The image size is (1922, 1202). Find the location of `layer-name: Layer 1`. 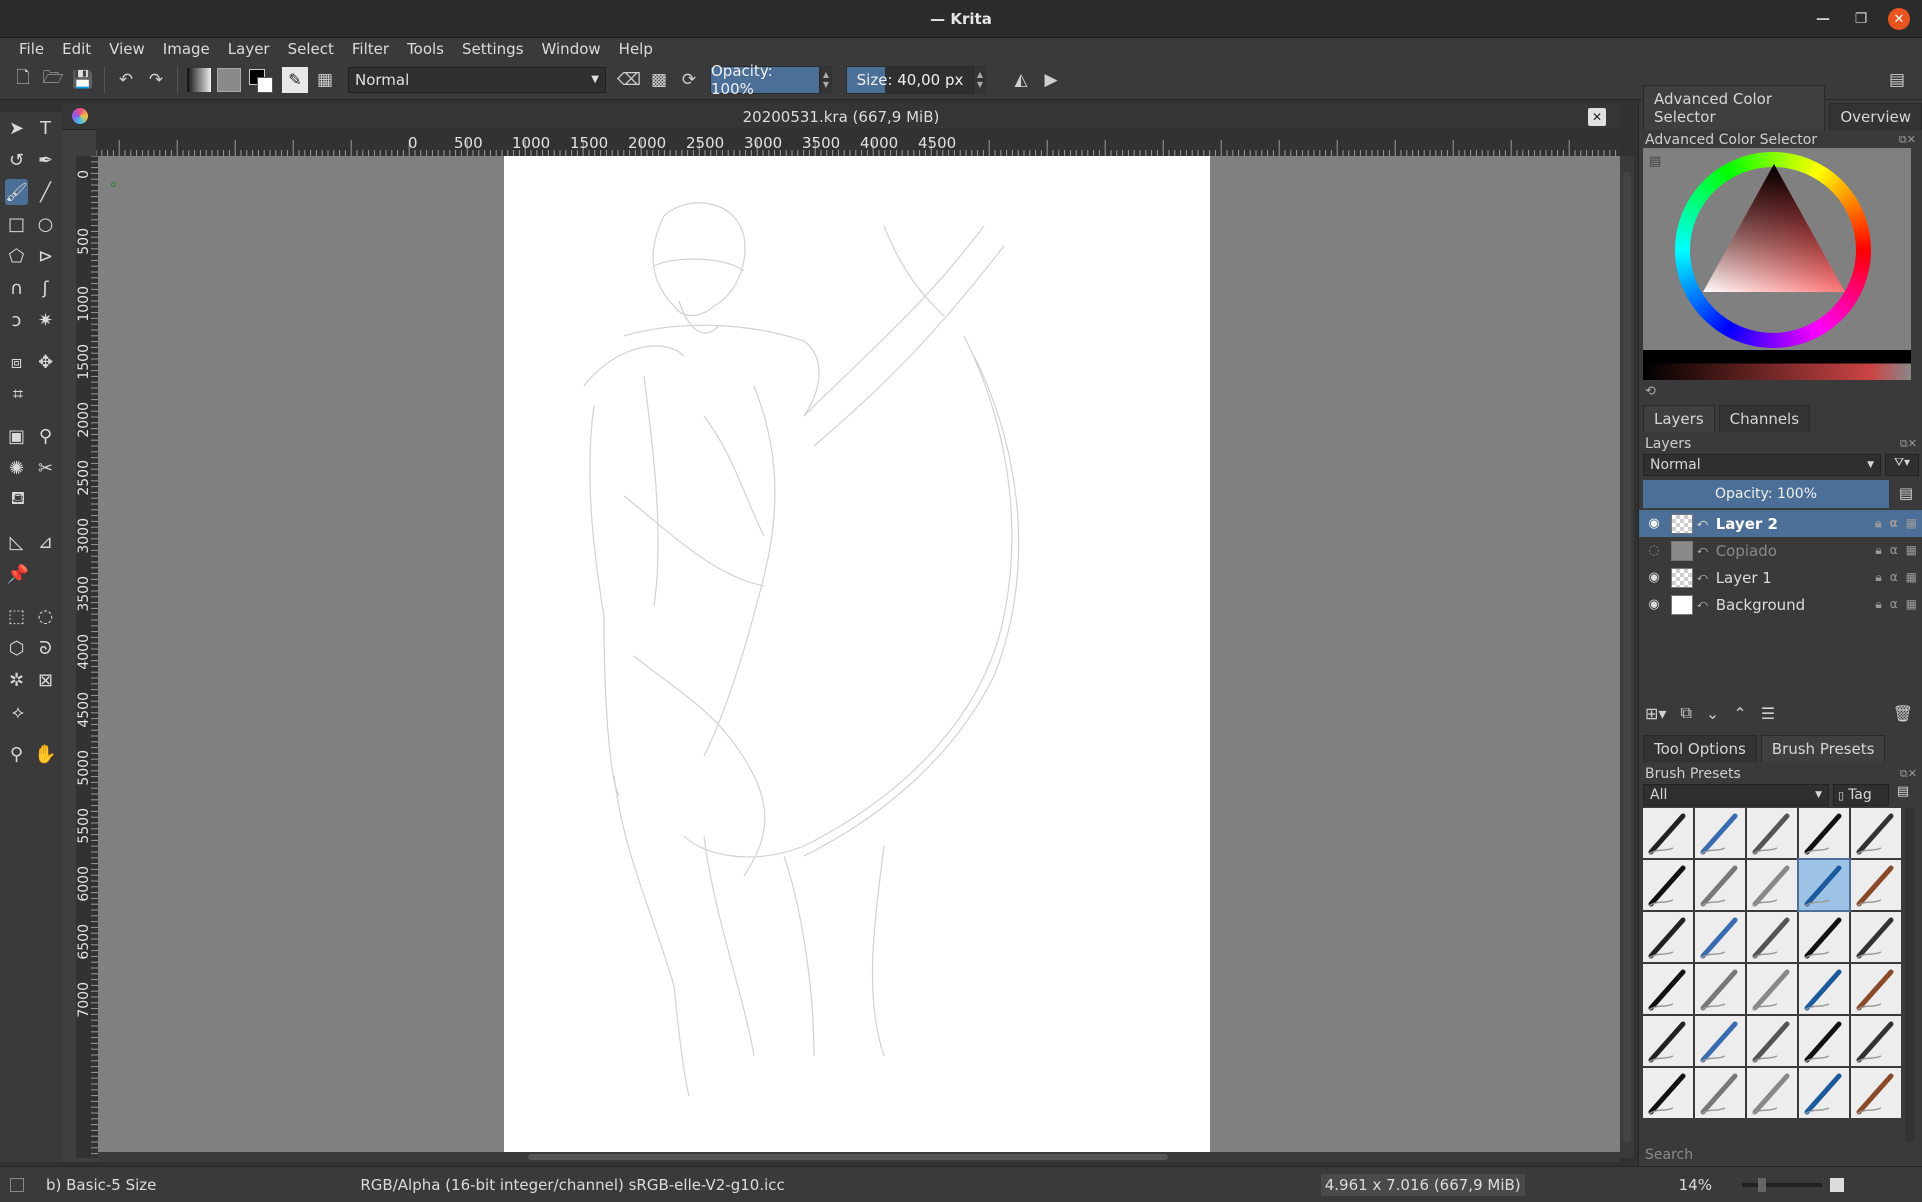

layer-name: Layer 1 is located at coordinates (1744, 578).